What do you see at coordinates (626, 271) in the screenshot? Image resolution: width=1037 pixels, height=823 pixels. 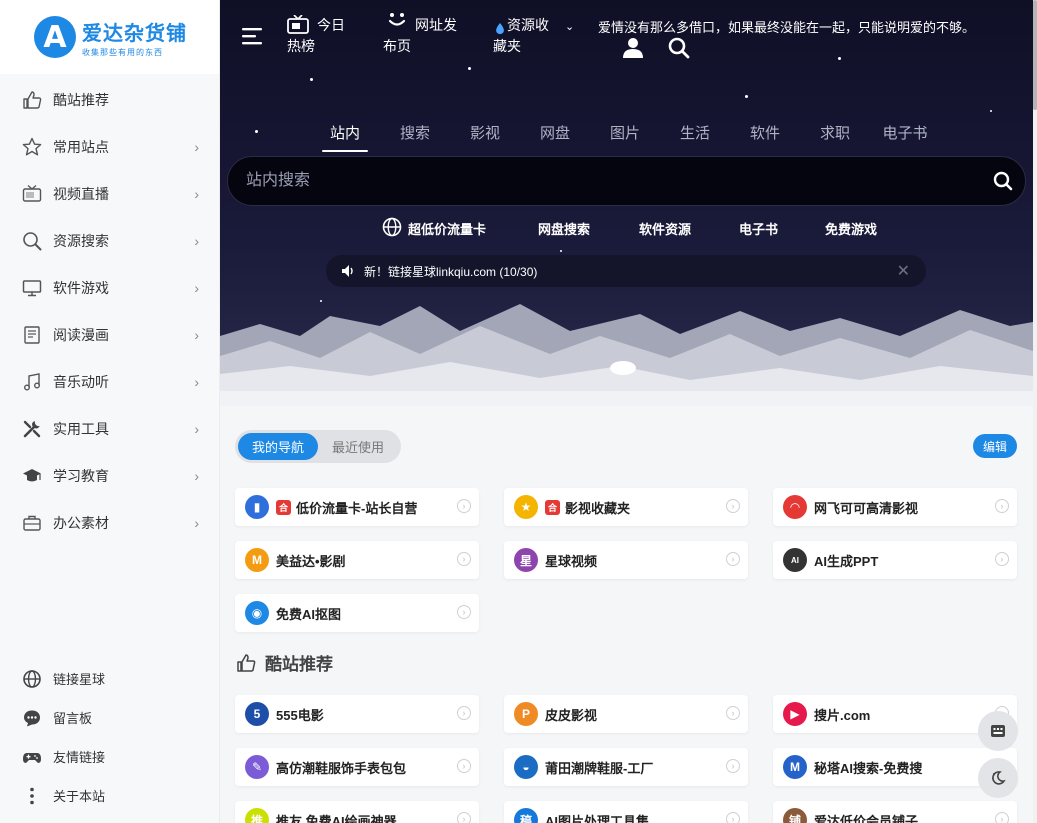 I see `announcement-bar: 新！链接星球linkqiu.com (10/30) ✕` at bounding box center [626, 271].